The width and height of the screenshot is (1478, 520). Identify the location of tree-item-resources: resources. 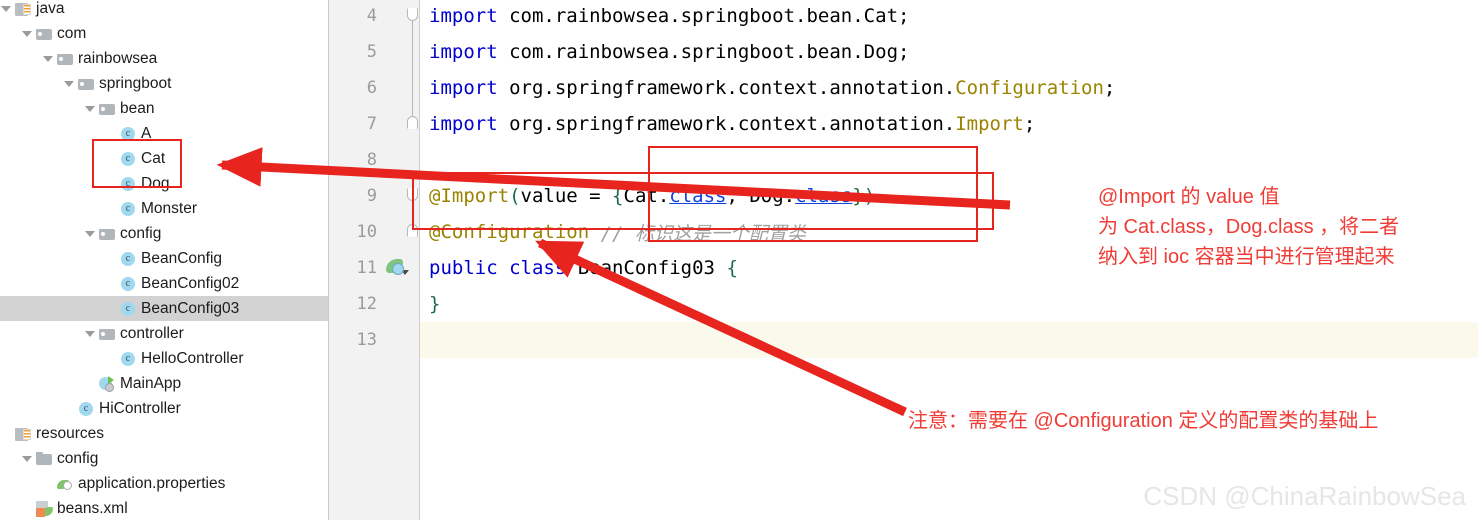
(164, 433).